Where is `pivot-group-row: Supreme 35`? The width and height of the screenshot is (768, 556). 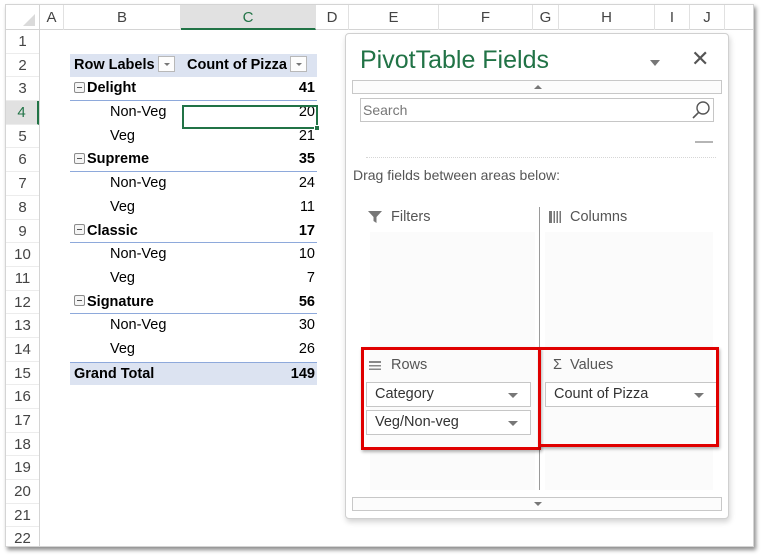 pivot-group-row: Supreme 35 is located at coordinates (193, 160).